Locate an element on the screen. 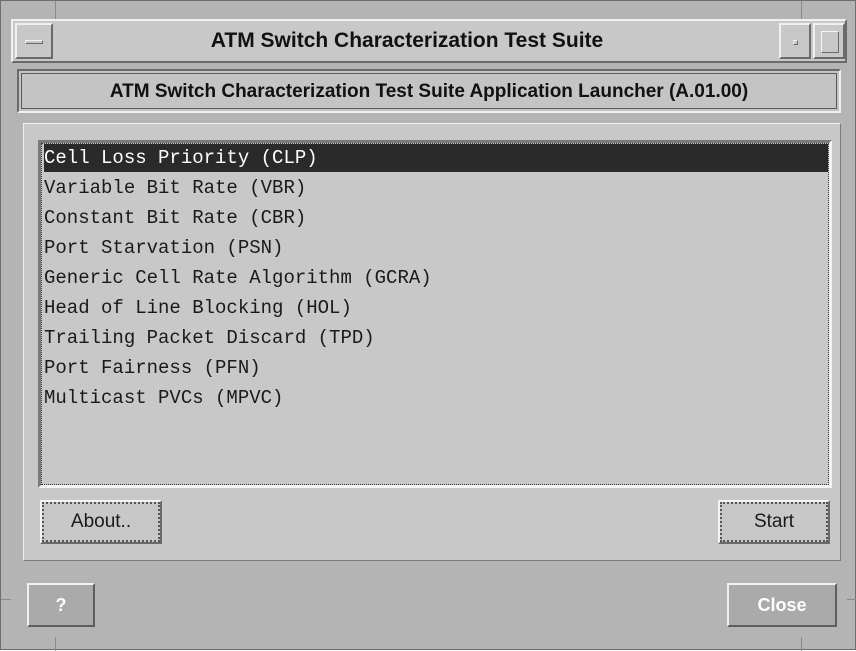 This screenshot has width=856, height=651. frame-handle-top-left is located at coordinates (55, 10).